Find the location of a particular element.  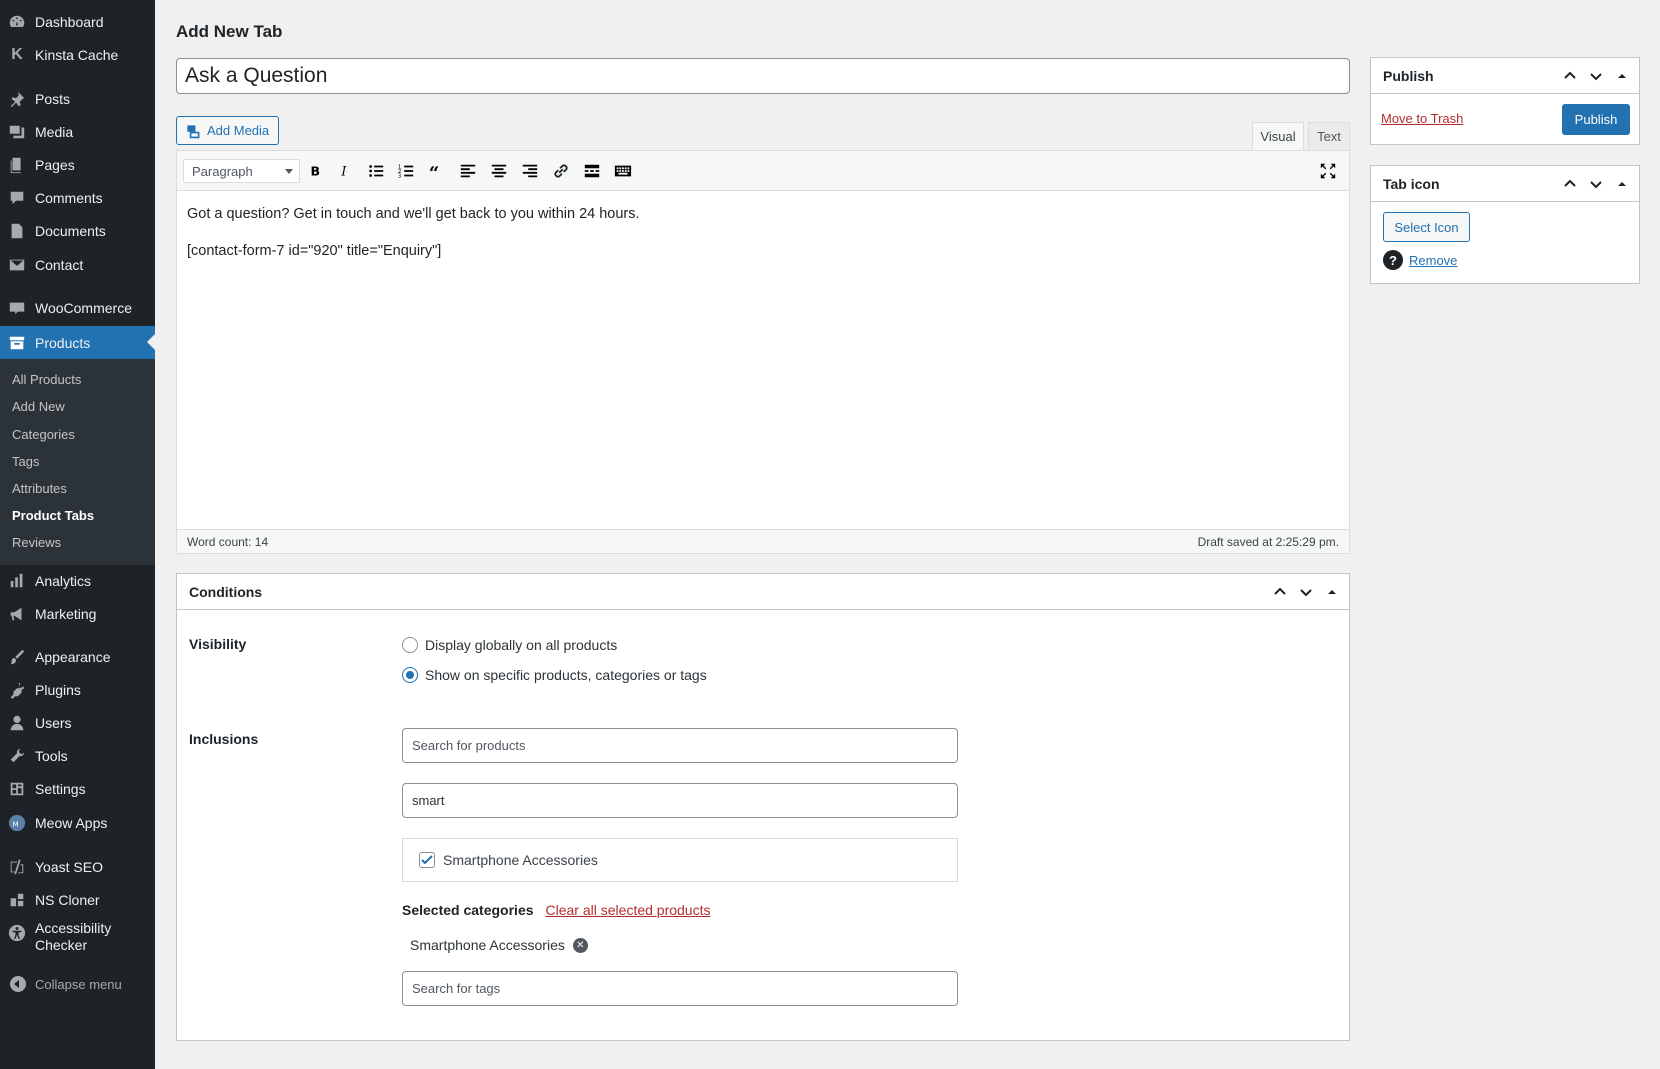

submenu-attributes: Attributes is located at coordinates (39, 488).